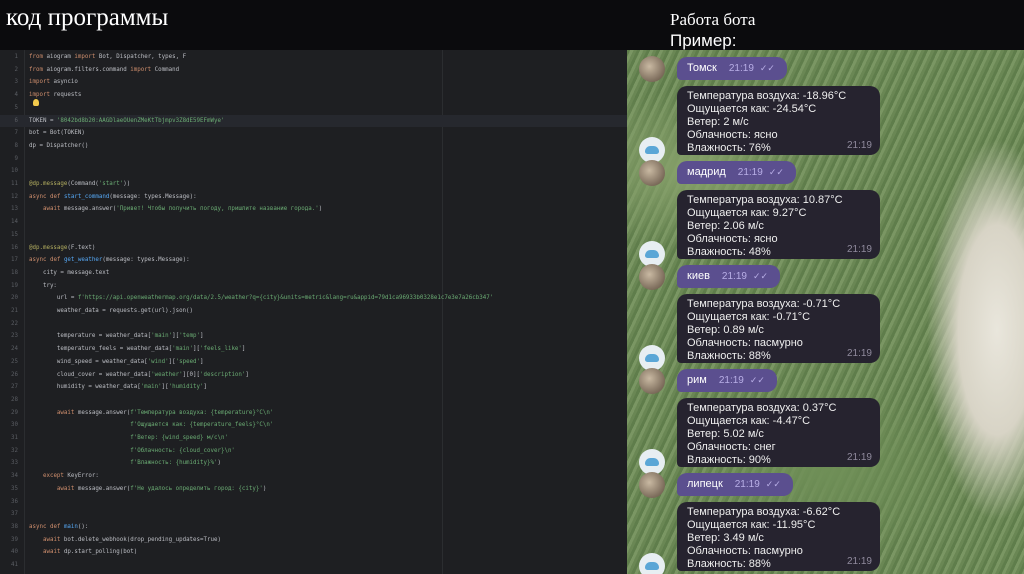 The height and width of the screenshot is (574, 1024). I want to click on code-line: 33 f'Влажность: {humidity}%'), so click(313, 463).